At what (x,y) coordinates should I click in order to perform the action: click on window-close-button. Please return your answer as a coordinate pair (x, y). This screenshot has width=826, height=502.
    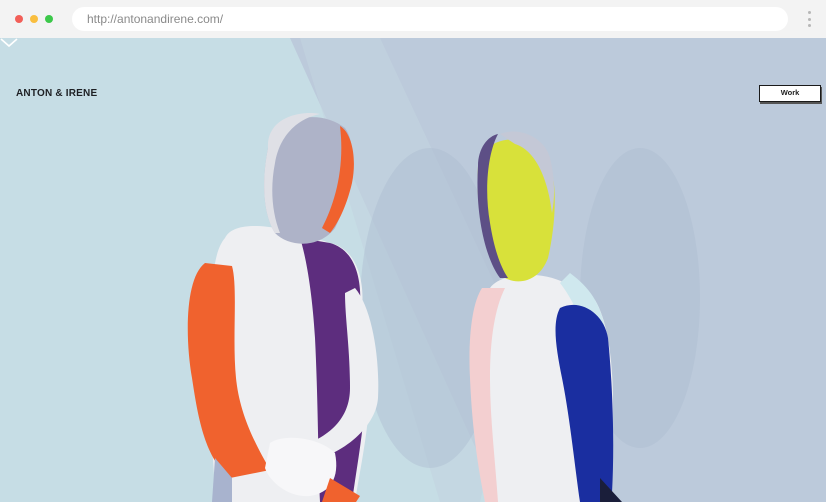
    Looking at the image, I should click on (19, 19).